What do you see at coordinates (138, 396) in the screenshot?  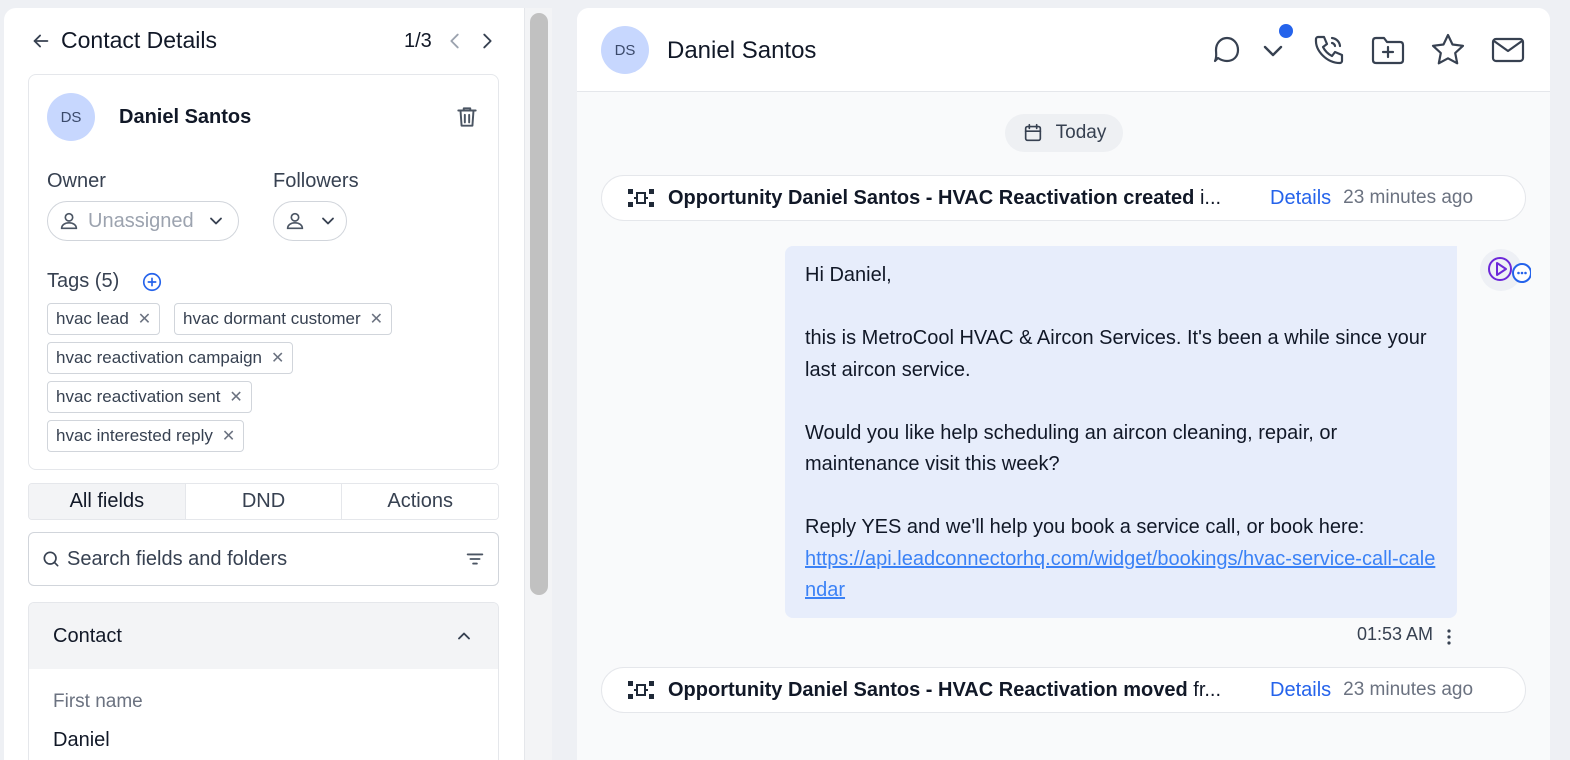 I see `tag-label: hvac reactivation sent` at bounding box center [138, 396].